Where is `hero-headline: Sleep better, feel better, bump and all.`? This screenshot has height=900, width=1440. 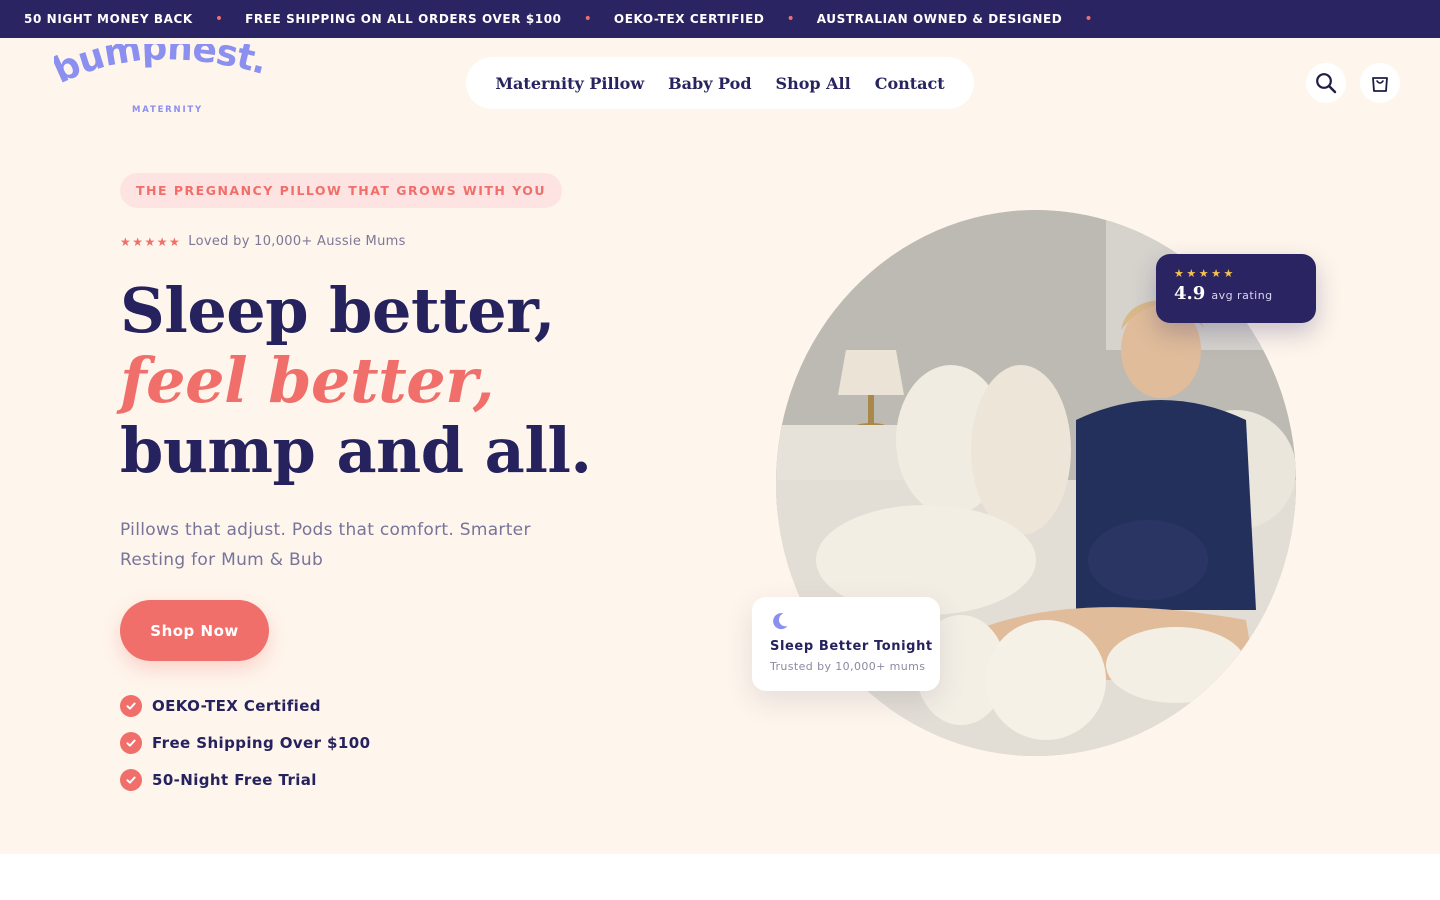 hero-headline: Sleep better, feel better, bump and all. is located at coordinates (400, 381).